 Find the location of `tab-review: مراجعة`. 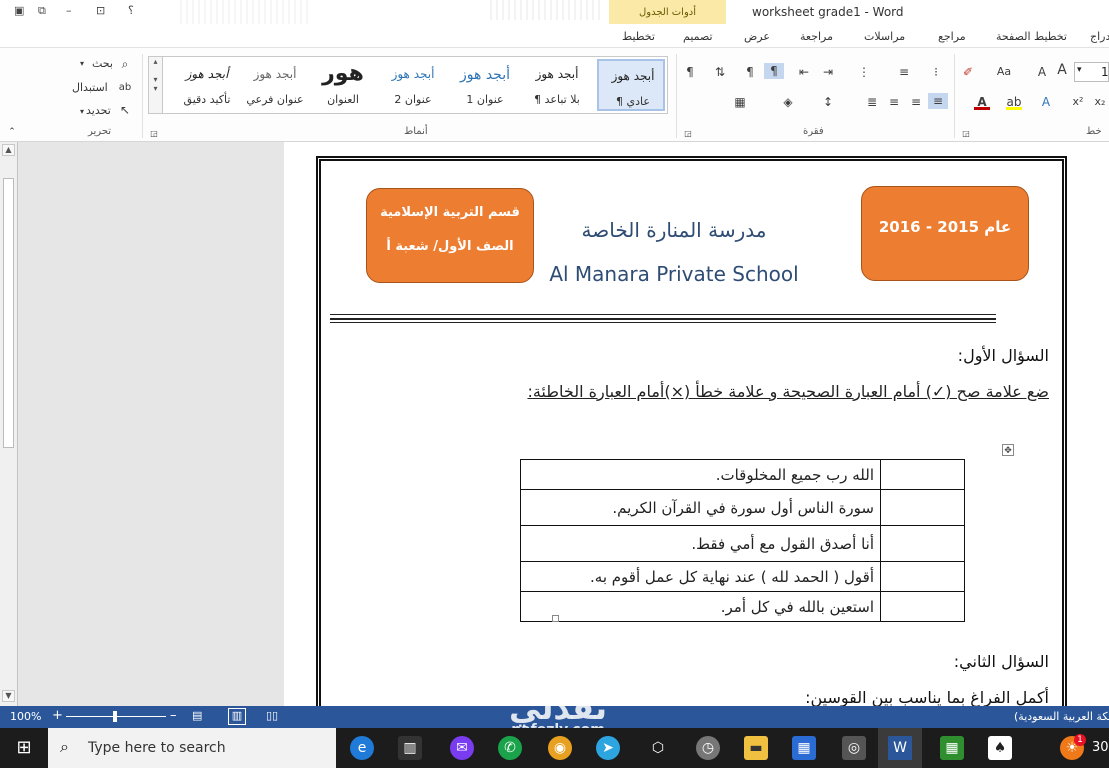

tab-review: مراجعة is located at coordinates (816, 36).